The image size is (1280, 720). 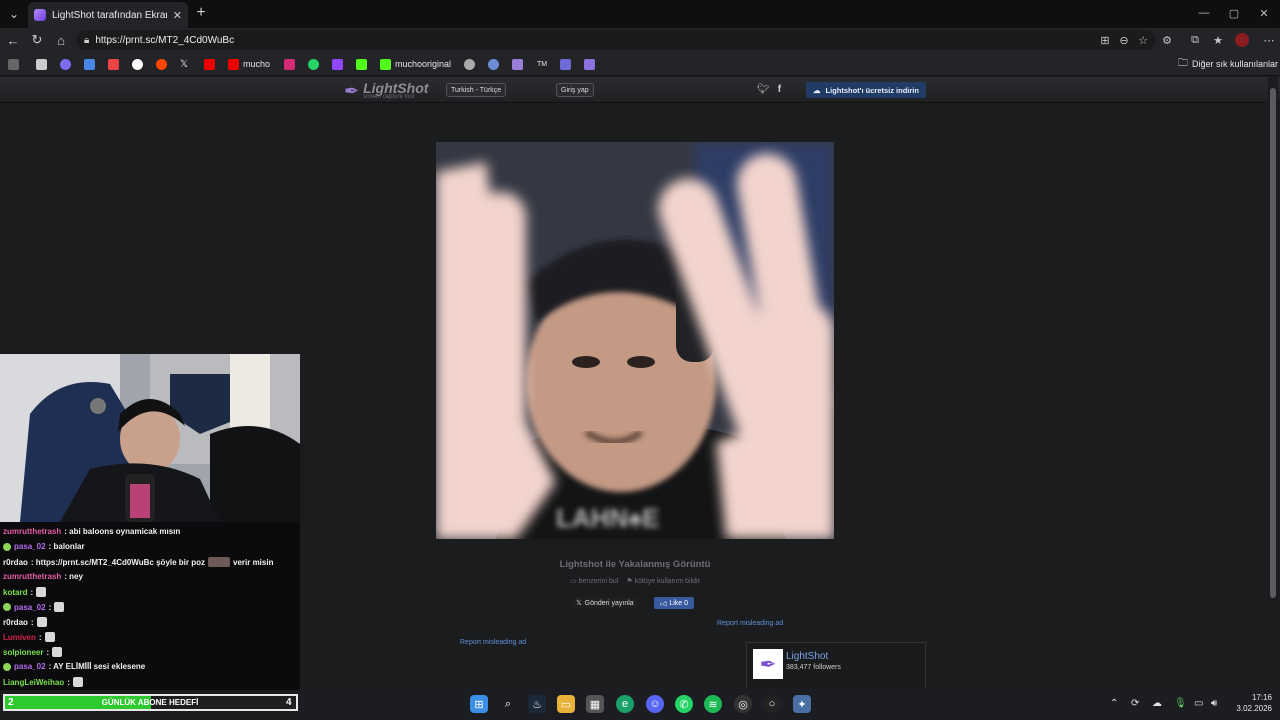 I want to click on bookmark-puzzle-icon, so click(x=361, y=64).